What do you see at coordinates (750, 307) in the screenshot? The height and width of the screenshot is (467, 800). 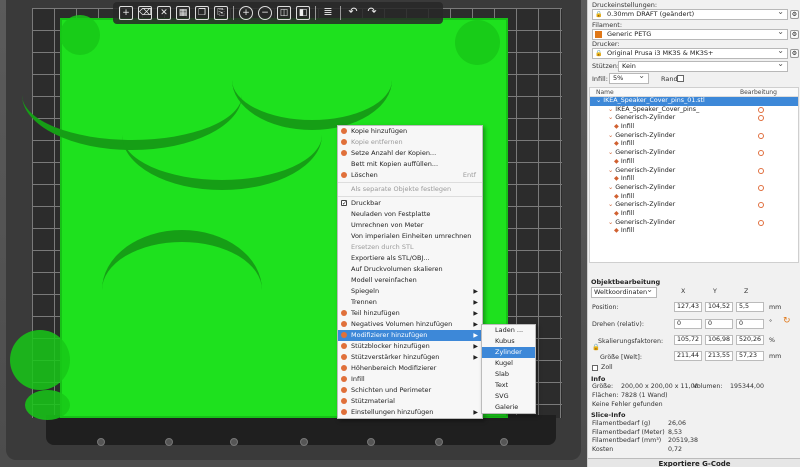 I see `position-z-input: 5,5` at bounding box center [750, 307].